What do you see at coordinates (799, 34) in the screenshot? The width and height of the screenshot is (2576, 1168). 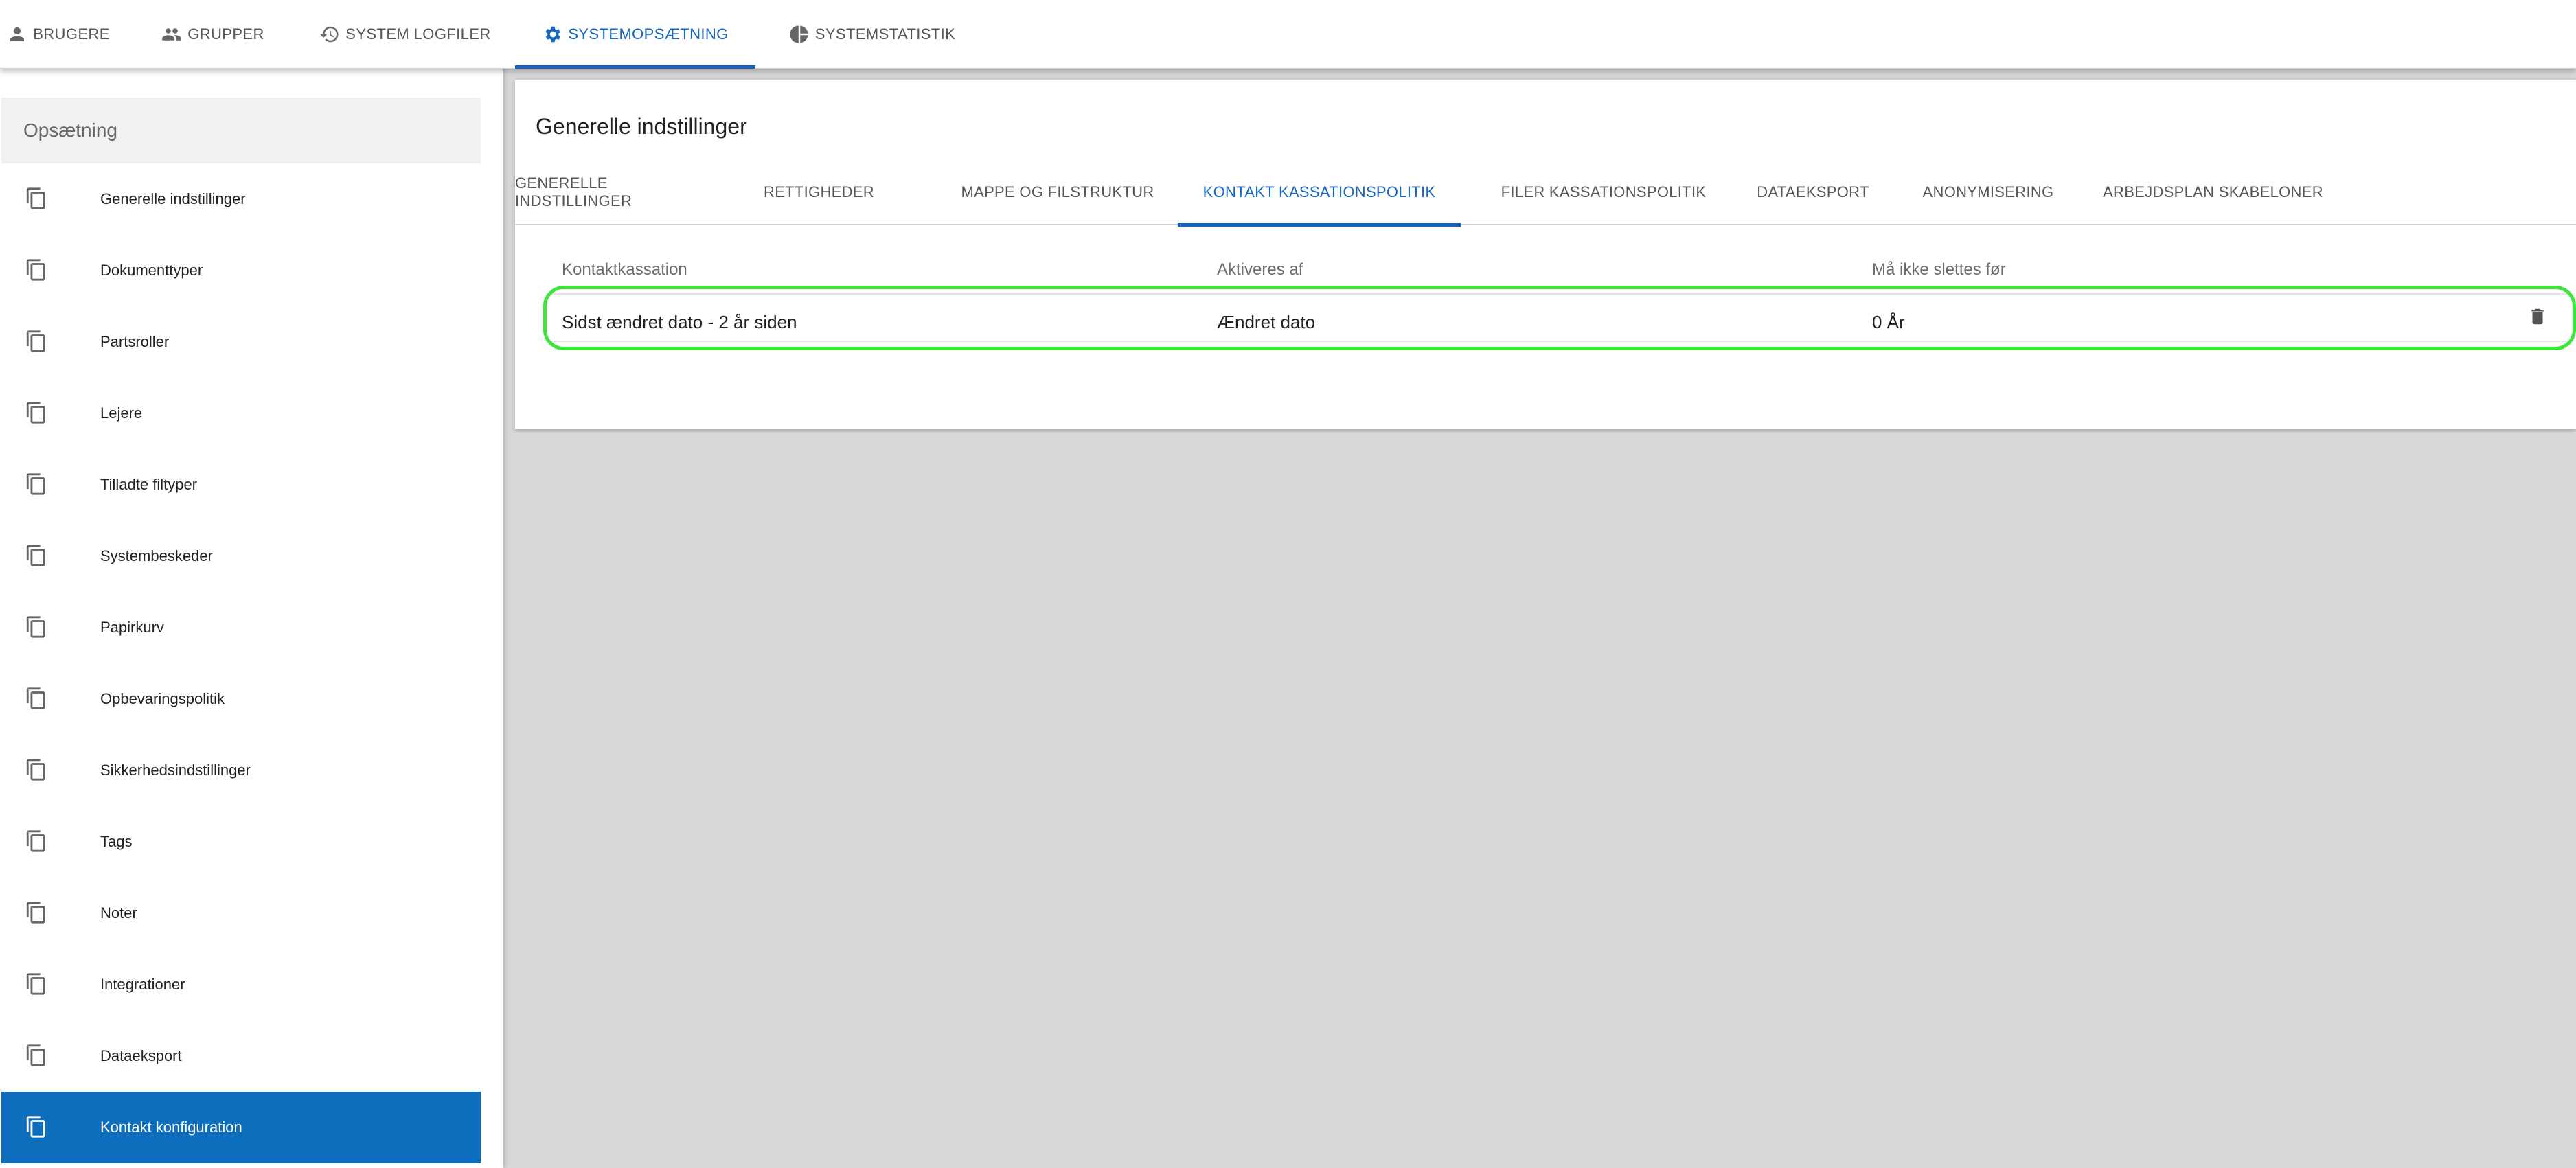 I see `pie-chart-icon` at bounding box center [799, 34].